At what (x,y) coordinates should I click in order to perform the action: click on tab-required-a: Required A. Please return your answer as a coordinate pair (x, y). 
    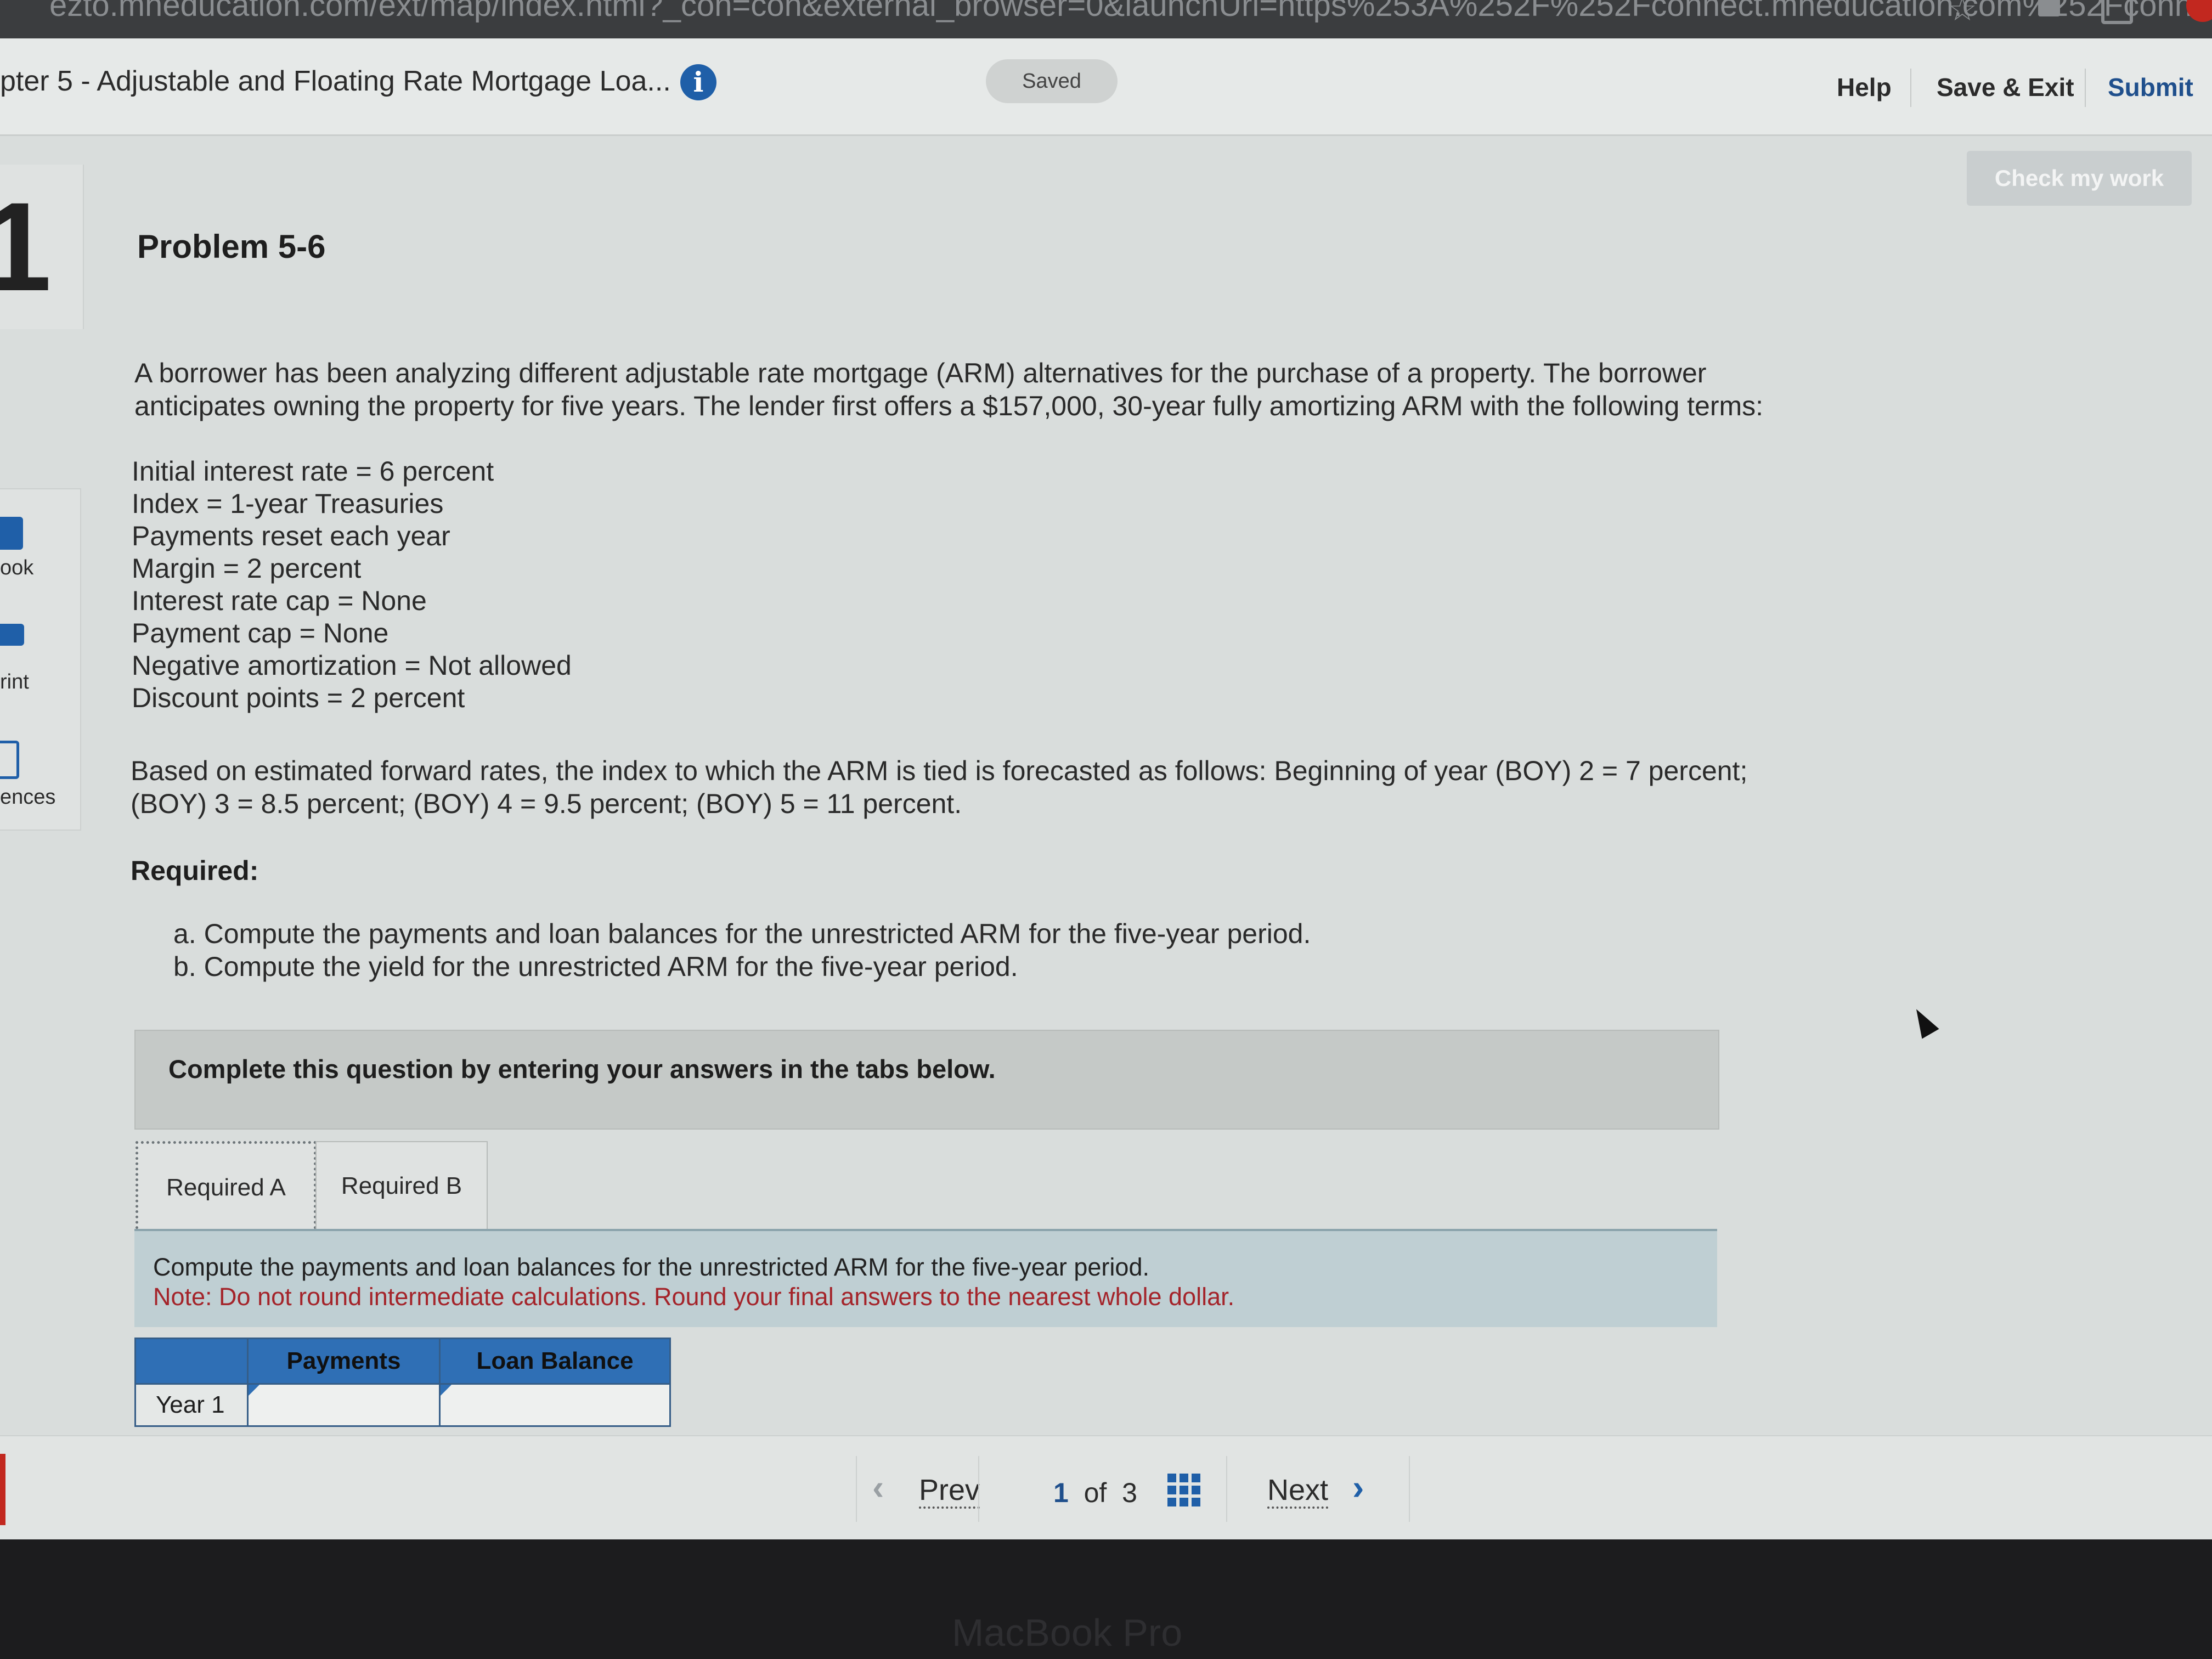
    Looking at the image, I should click on (226, 1187).